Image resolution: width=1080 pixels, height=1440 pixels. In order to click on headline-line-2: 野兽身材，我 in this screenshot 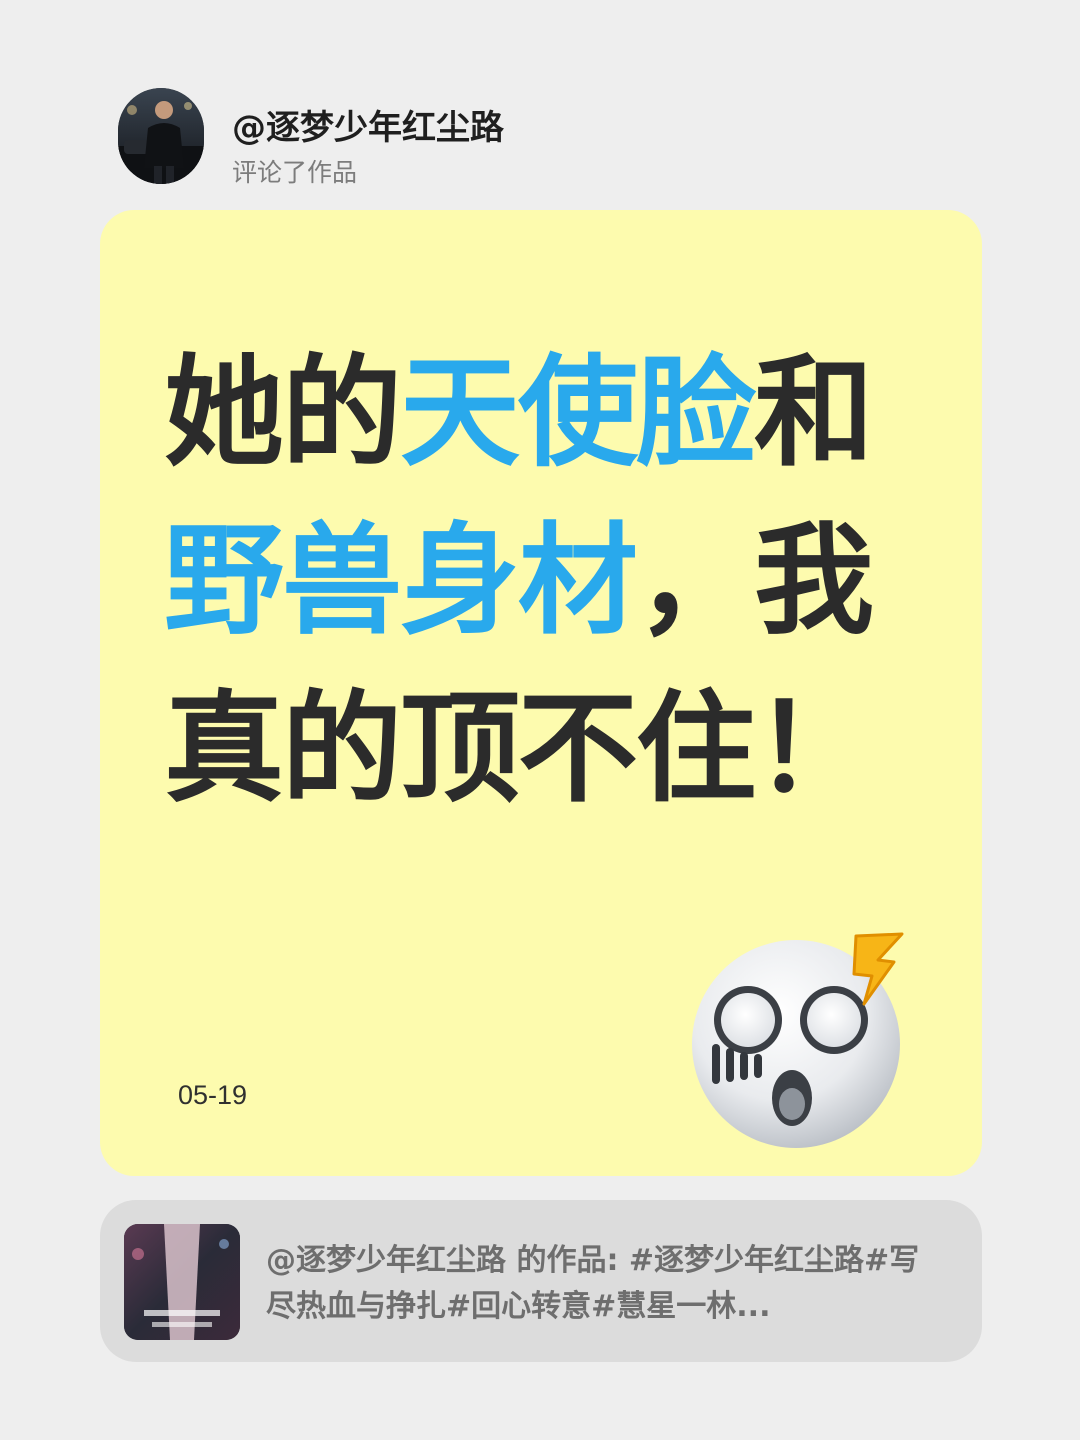, I will do `click(564, 582)`.